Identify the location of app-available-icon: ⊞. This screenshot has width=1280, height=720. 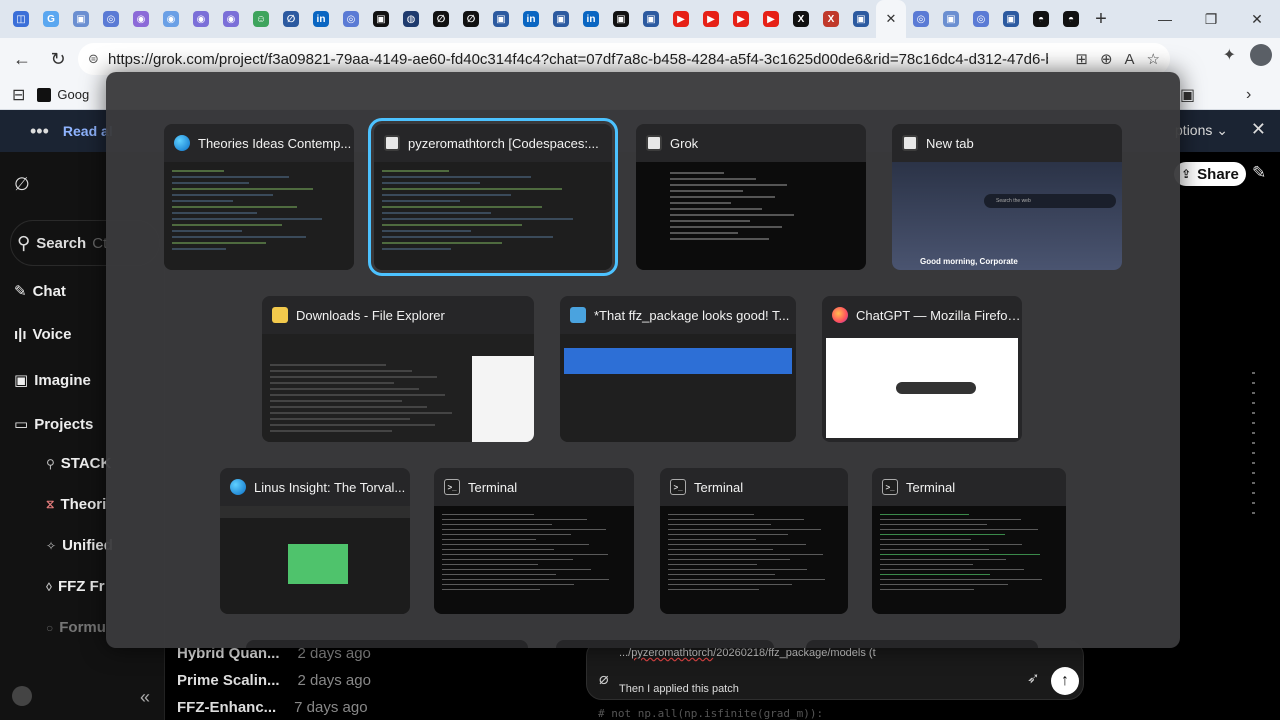
(1081, 59).